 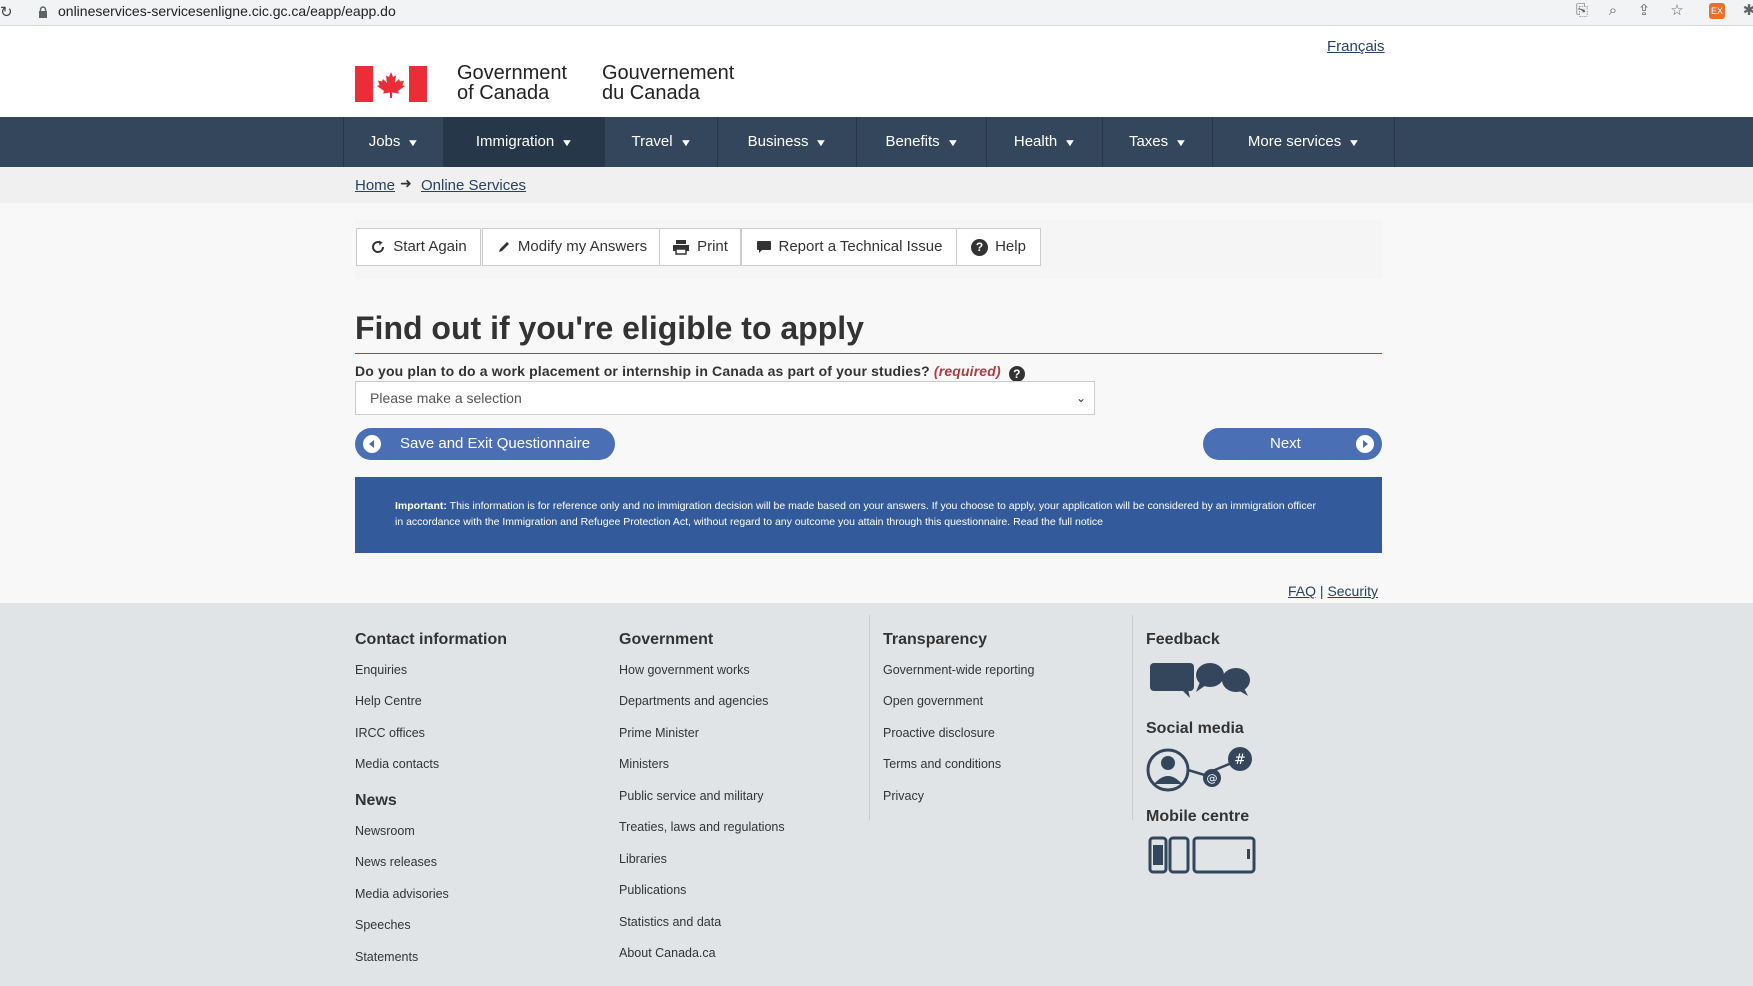 I want to click on nav-label: Jobs, so click(x=384, y=141).